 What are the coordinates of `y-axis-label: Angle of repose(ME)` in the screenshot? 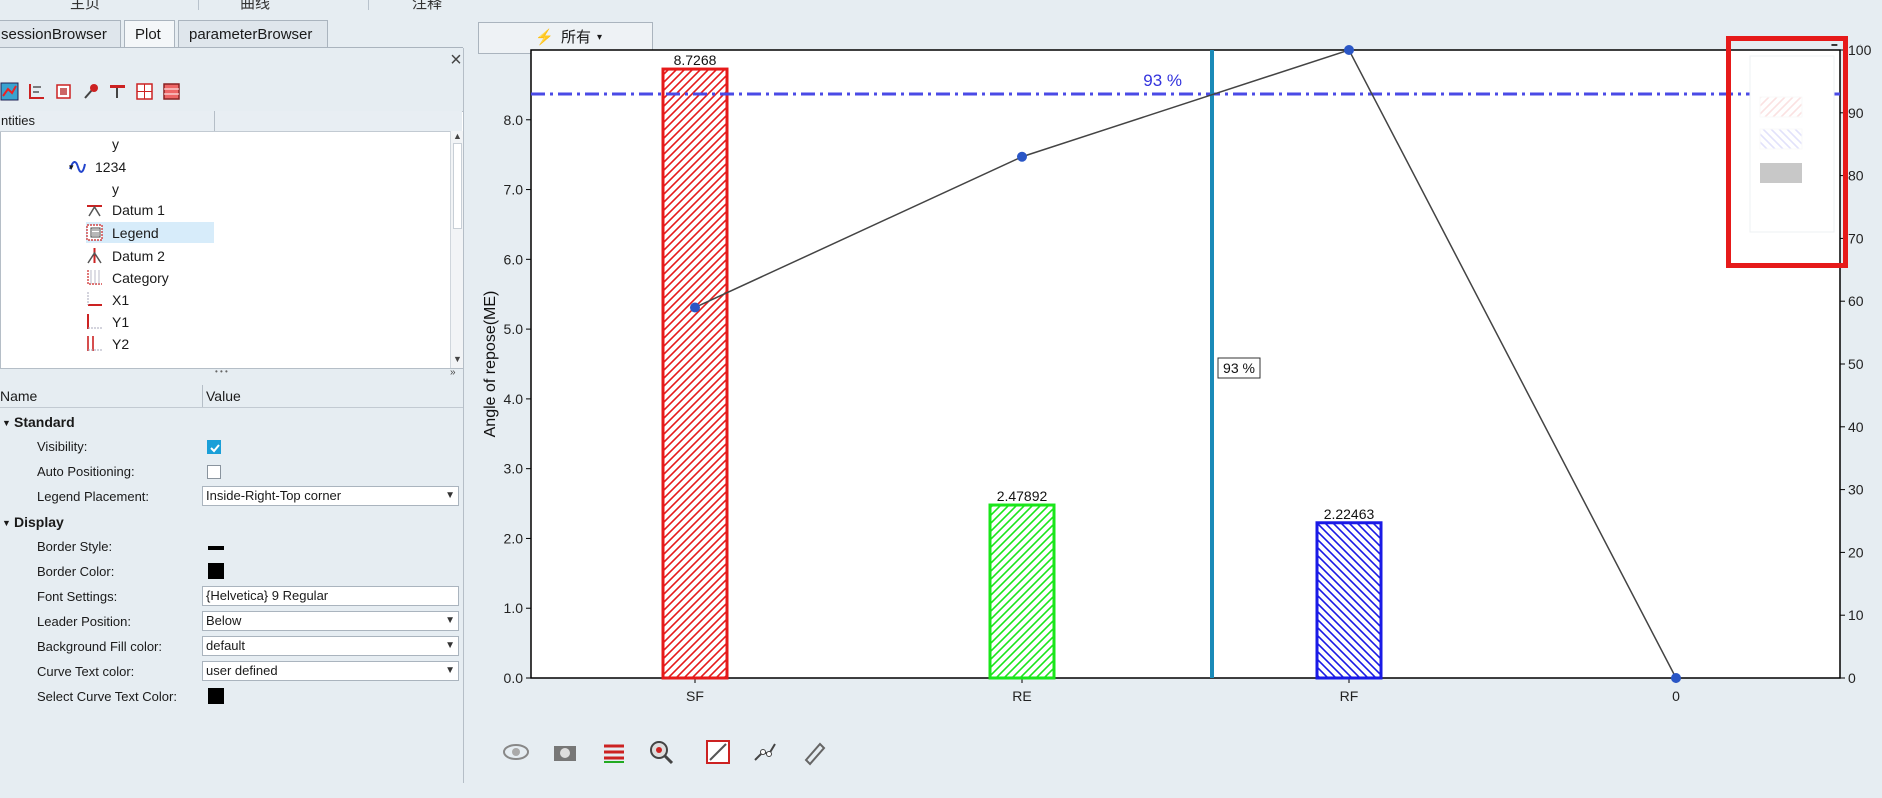 It's located at (490, 364).